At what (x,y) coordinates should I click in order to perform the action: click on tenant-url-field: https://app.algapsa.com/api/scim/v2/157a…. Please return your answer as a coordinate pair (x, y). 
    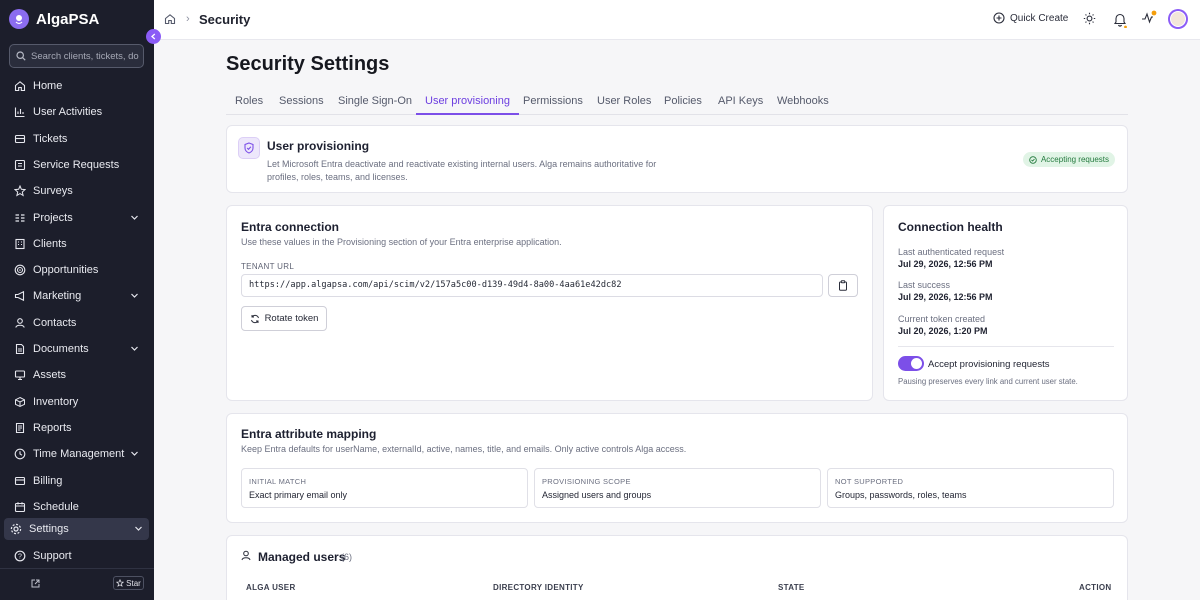
    Looking at the image, I should click on (532, 285).